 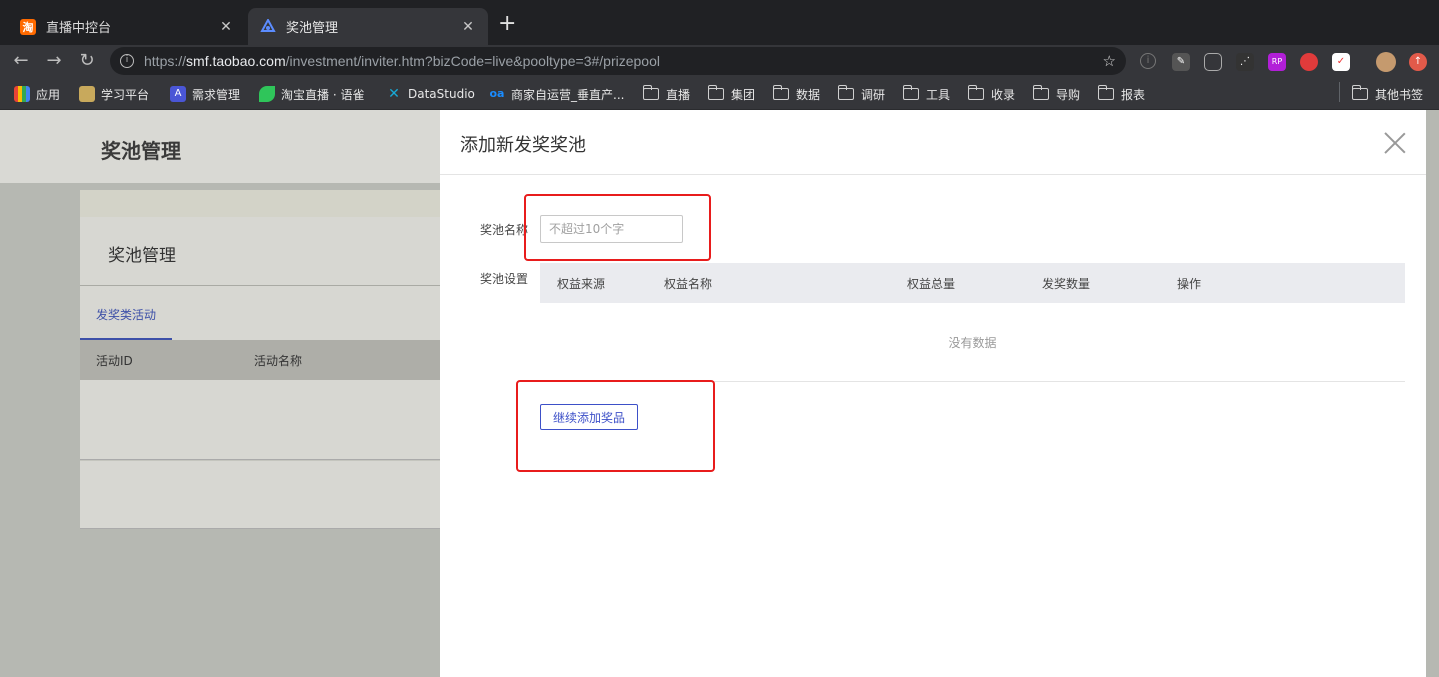 What do you see at coordinates (926, 94) in the screenshot?
I see `bookmark-folder-tools: 工具` at bounding box center [926, 94].